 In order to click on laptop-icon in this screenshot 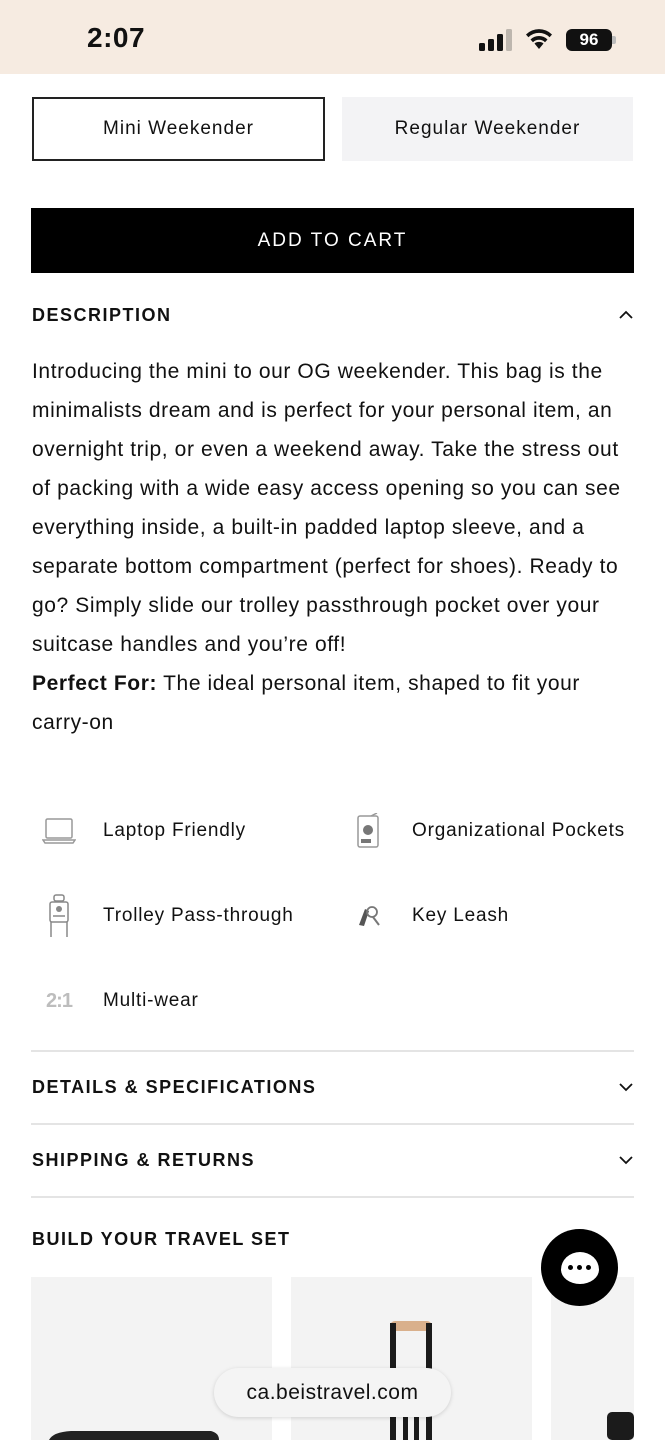, I will do `click(59, 831)`.